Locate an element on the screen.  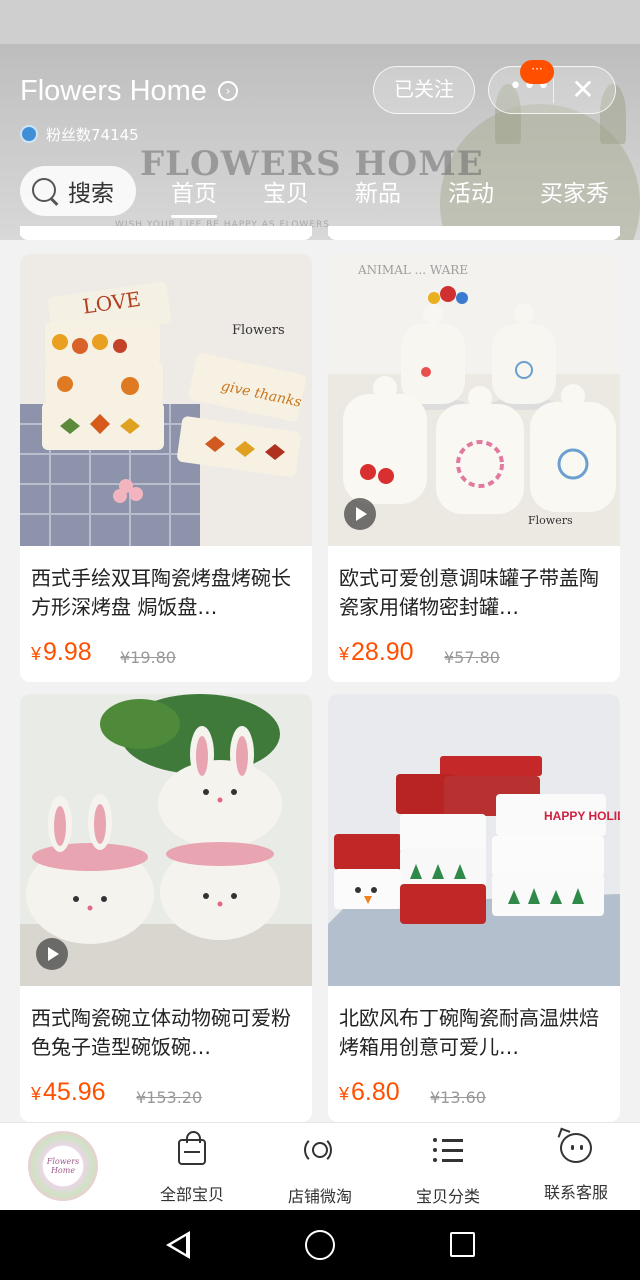
capsule-divider is located at coordinates (553, 91).